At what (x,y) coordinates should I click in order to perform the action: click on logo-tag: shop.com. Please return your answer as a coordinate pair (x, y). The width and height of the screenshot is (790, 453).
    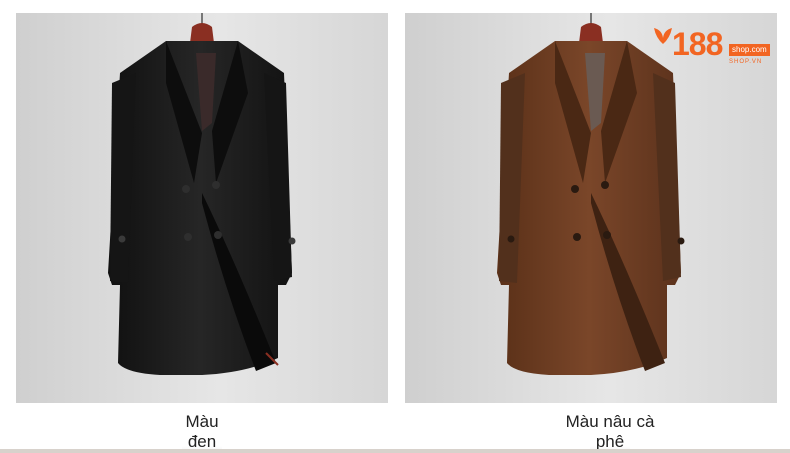
    Looking at the image, I should click on (749, 50).